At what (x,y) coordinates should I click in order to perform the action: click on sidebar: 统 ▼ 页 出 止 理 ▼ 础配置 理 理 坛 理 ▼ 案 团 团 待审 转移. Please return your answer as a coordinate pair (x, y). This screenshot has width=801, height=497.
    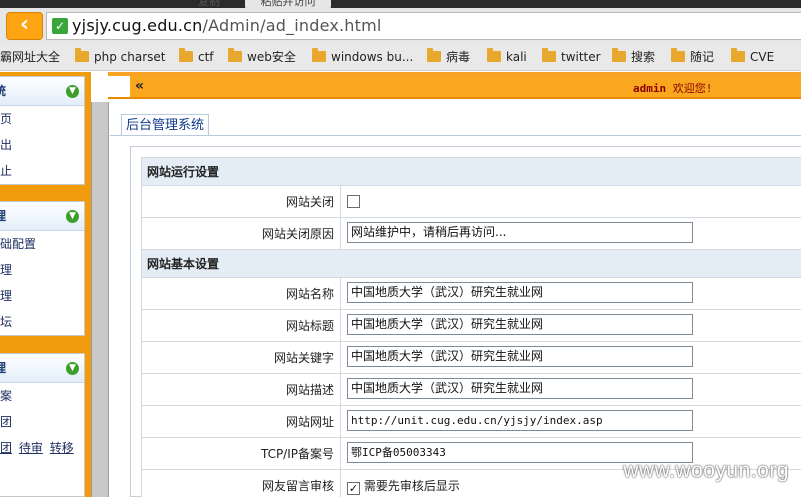
    Looking at the image, I should click on (45, 284).